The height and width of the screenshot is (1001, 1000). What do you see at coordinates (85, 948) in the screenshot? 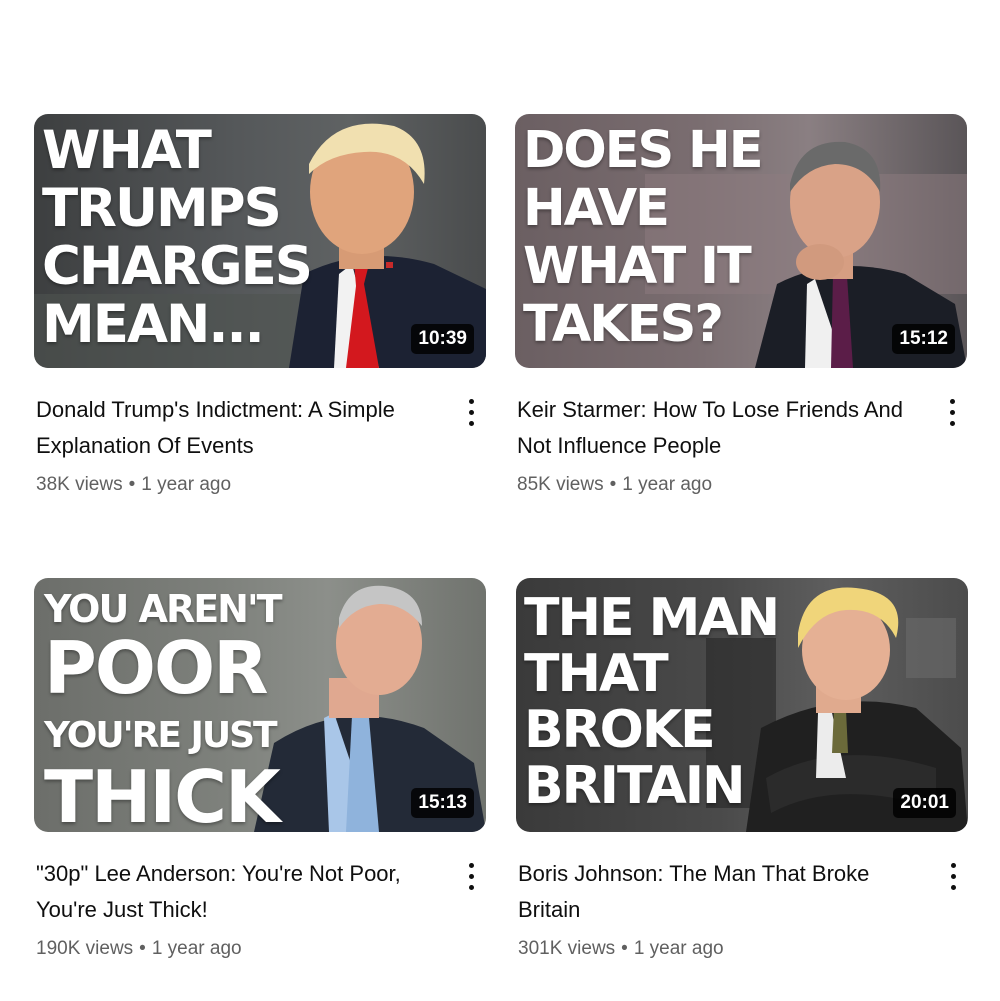
I see `view-count: 190K views` at bounding box center [85, 948].